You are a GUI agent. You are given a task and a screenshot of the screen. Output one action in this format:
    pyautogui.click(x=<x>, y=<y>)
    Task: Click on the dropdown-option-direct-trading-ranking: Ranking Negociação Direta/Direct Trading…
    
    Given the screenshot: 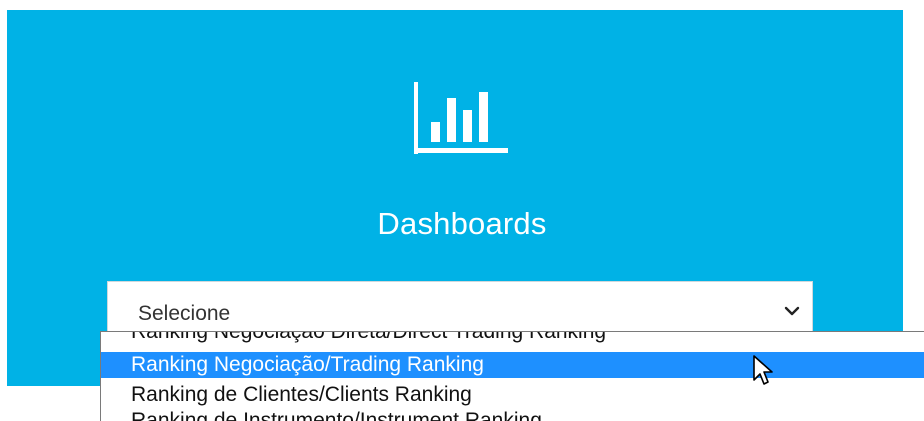 What is the action you would take?
    pyautogui.click(x=512, y=338)
    